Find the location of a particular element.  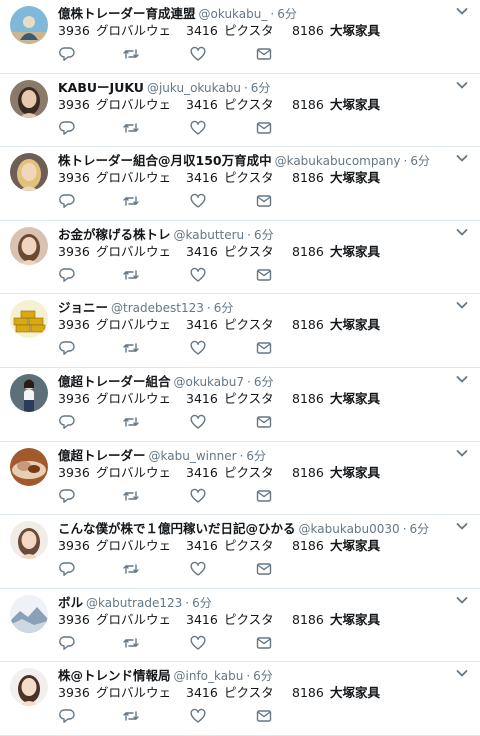

gold-bars-avatar is located at coordinates (29, 319).